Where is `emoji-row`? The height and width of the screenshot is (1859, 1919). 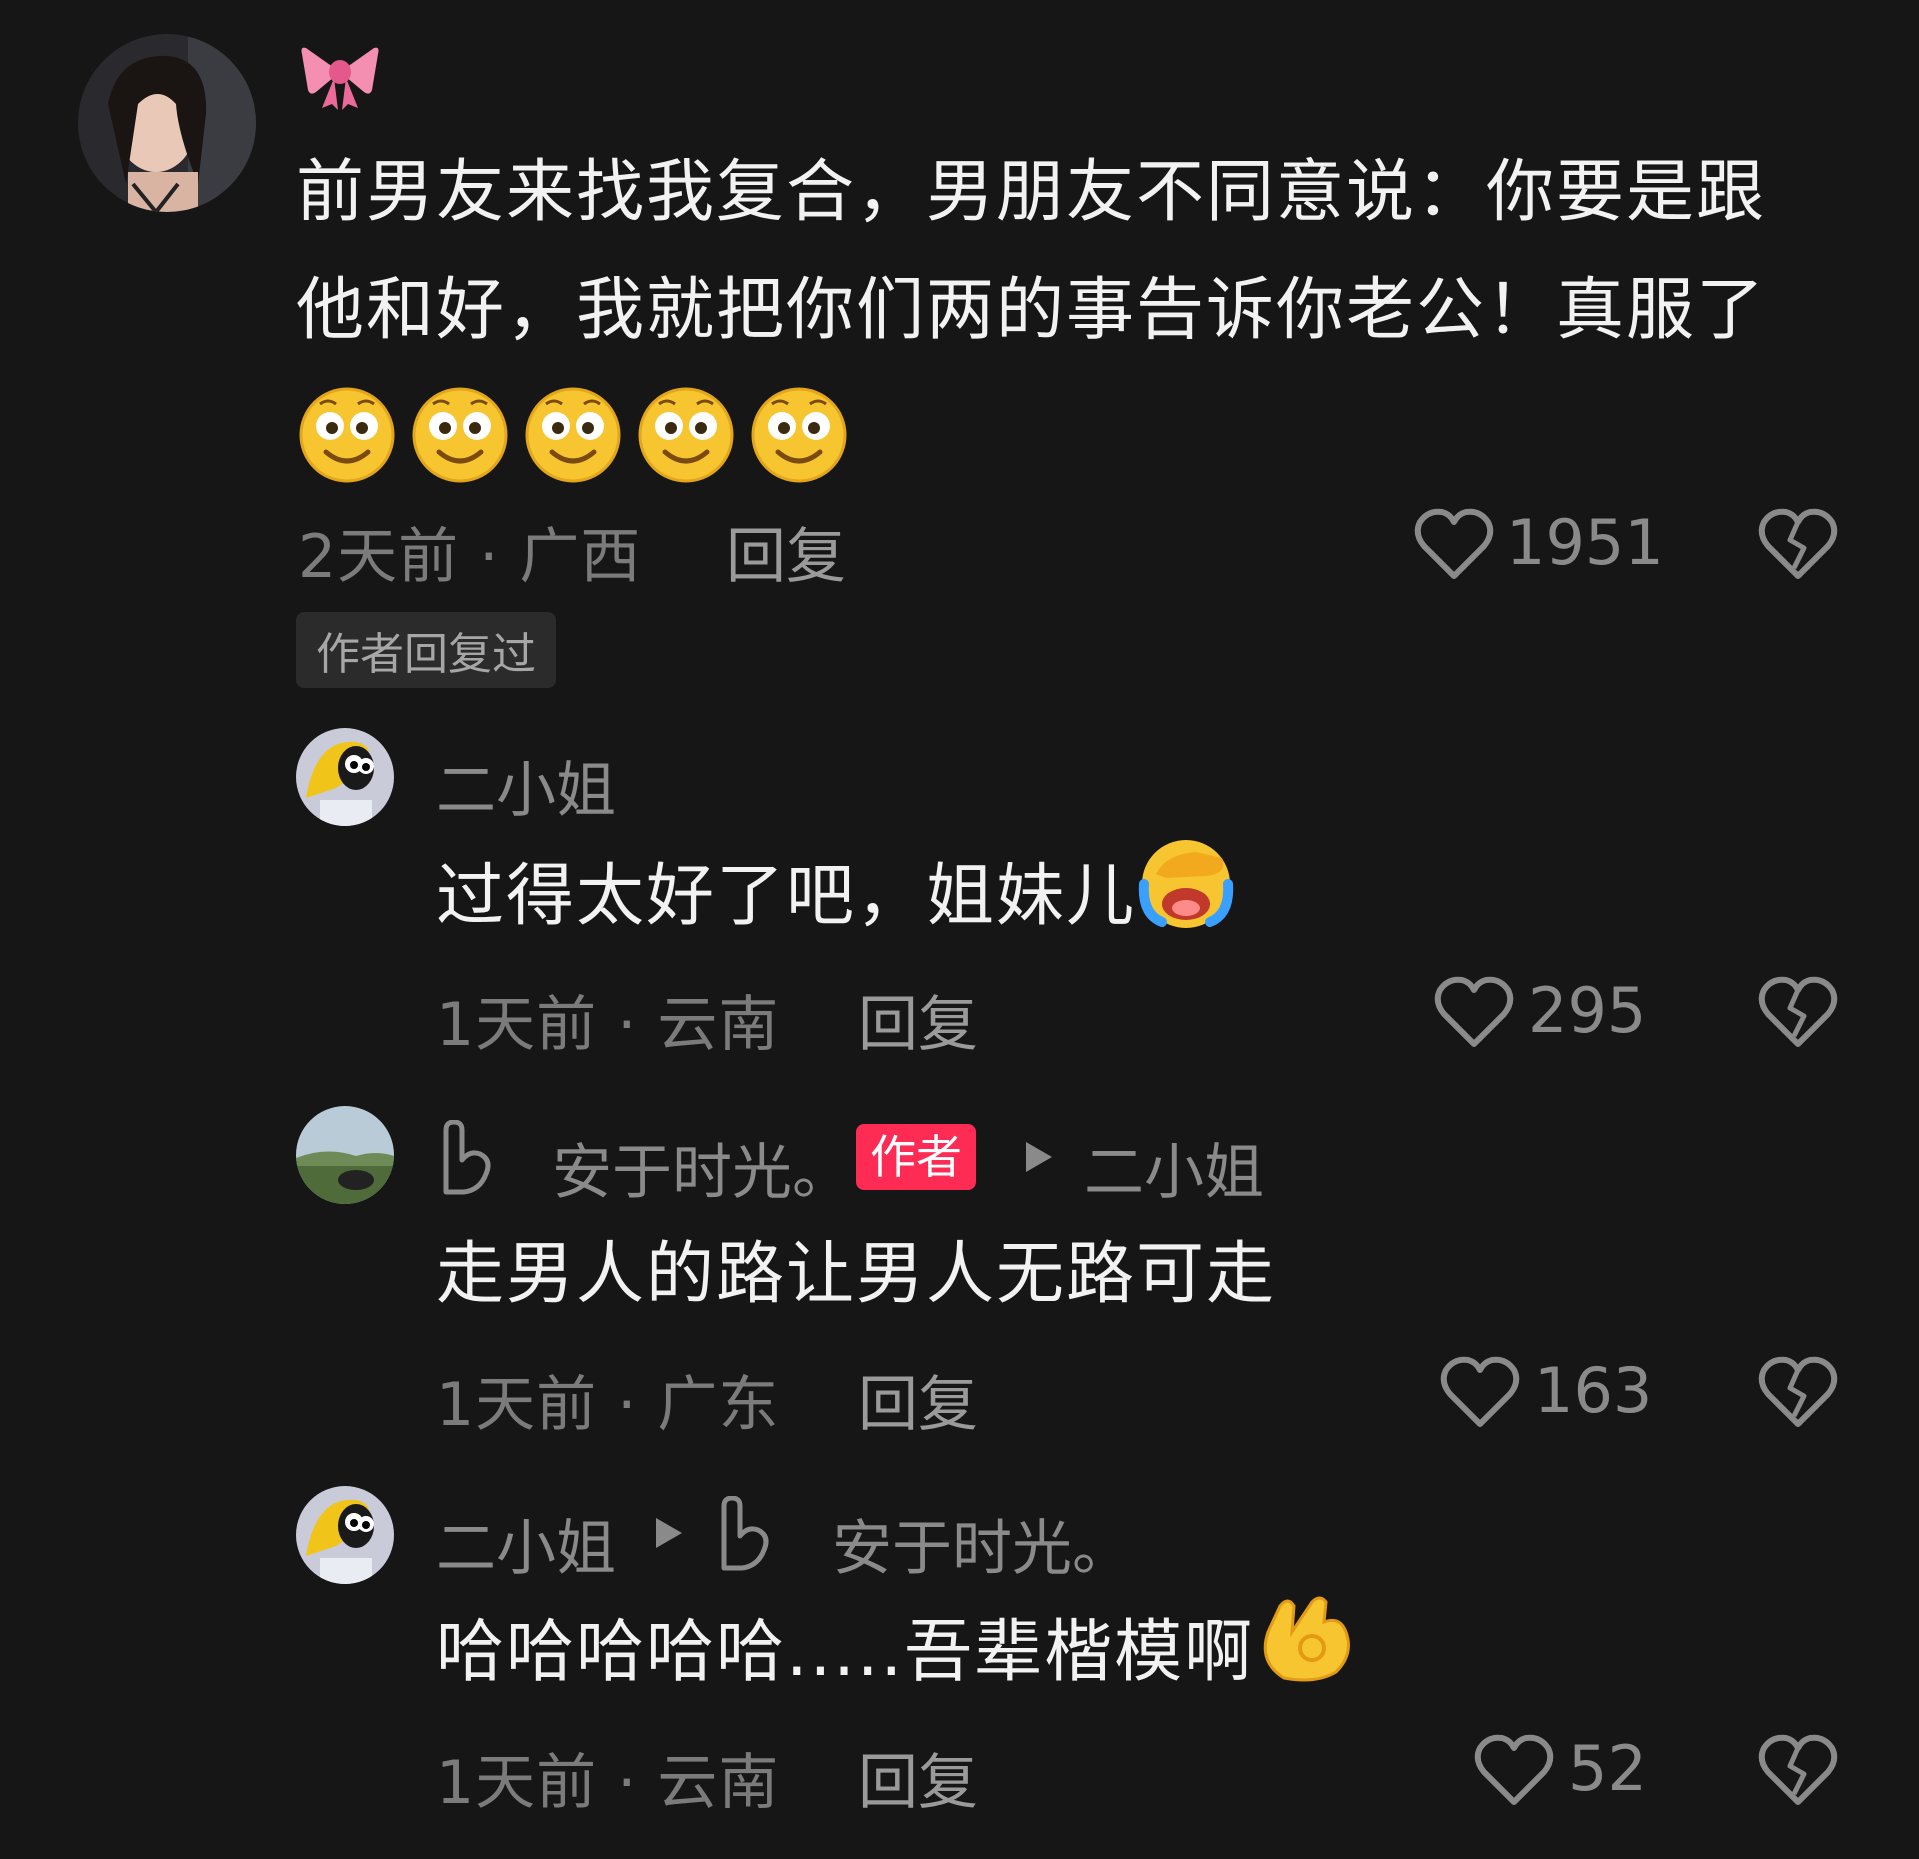 emoji-row is located at coordinates (578, 437).